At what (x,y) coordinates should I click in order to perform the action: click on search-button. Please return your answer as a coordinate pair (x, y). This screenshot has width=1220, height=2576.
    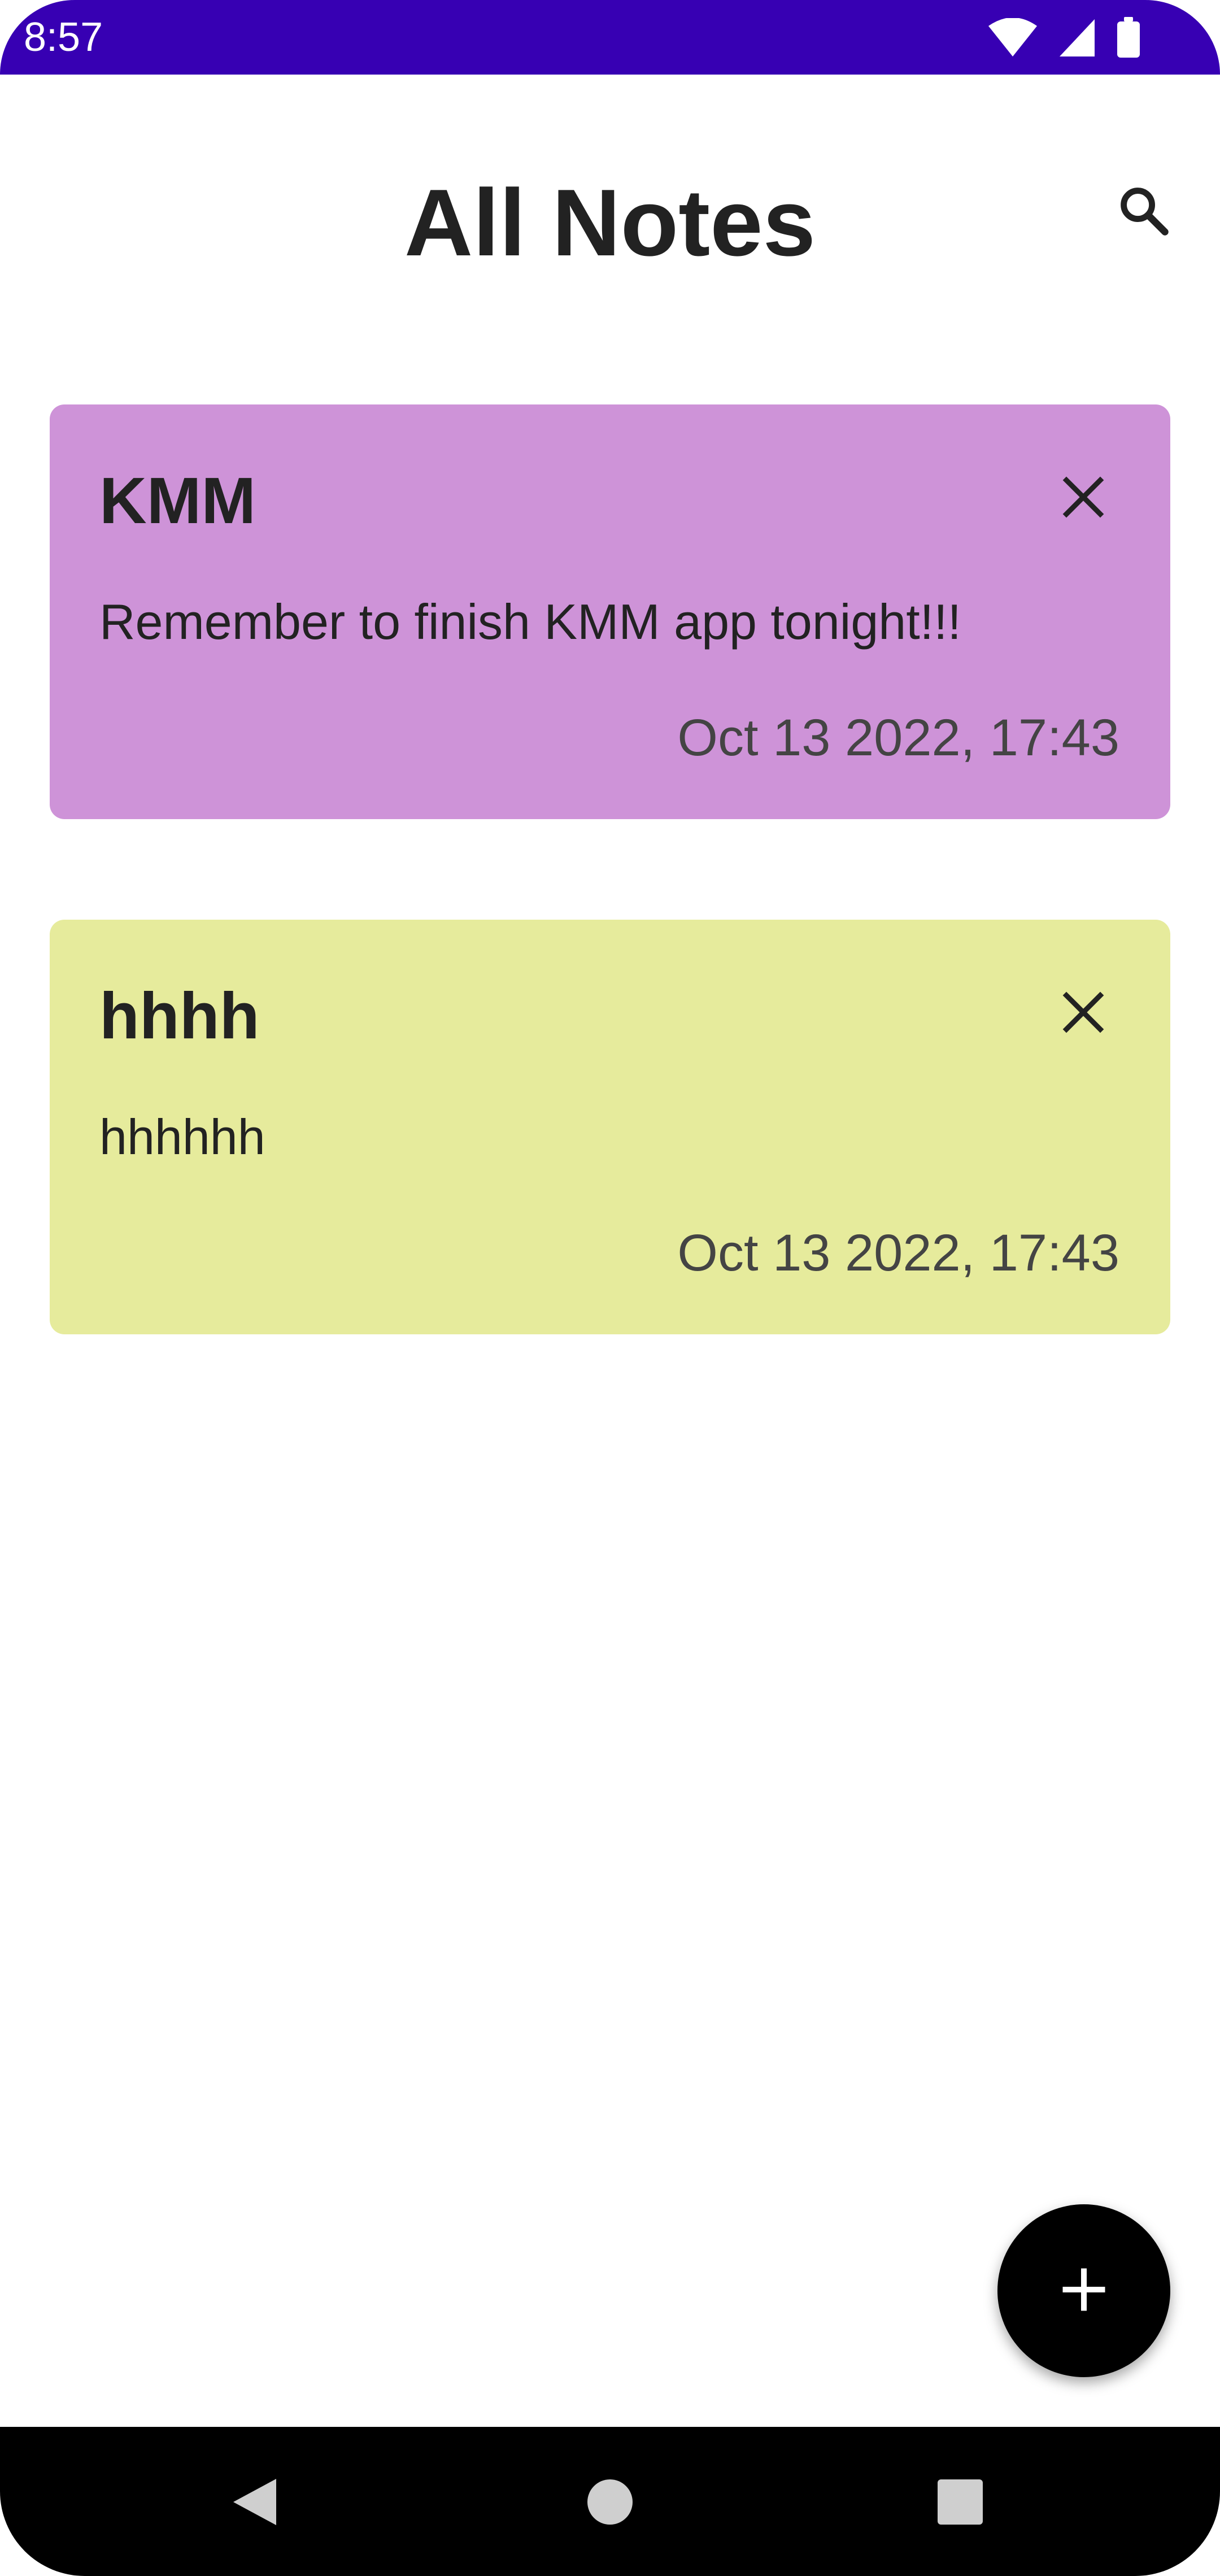
    Looking at the image, I should click on (1143, 212).